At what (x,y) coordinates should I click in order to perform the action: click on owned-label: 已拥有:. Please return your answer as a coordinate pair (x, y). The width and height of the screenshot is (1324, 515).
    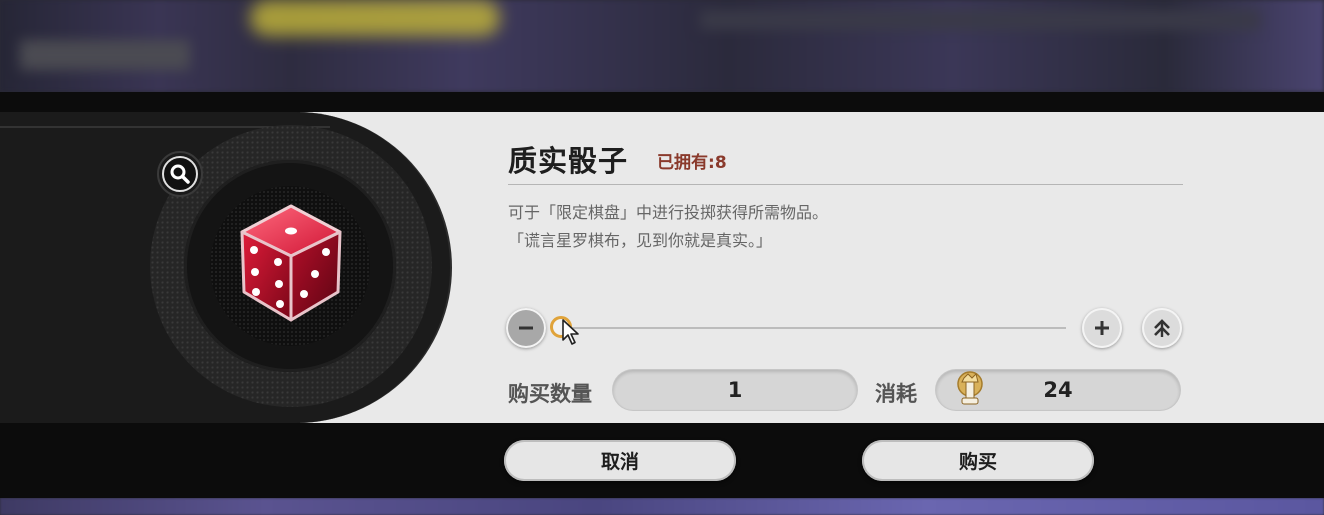
    Looking at the image, I should click on (686, 163).